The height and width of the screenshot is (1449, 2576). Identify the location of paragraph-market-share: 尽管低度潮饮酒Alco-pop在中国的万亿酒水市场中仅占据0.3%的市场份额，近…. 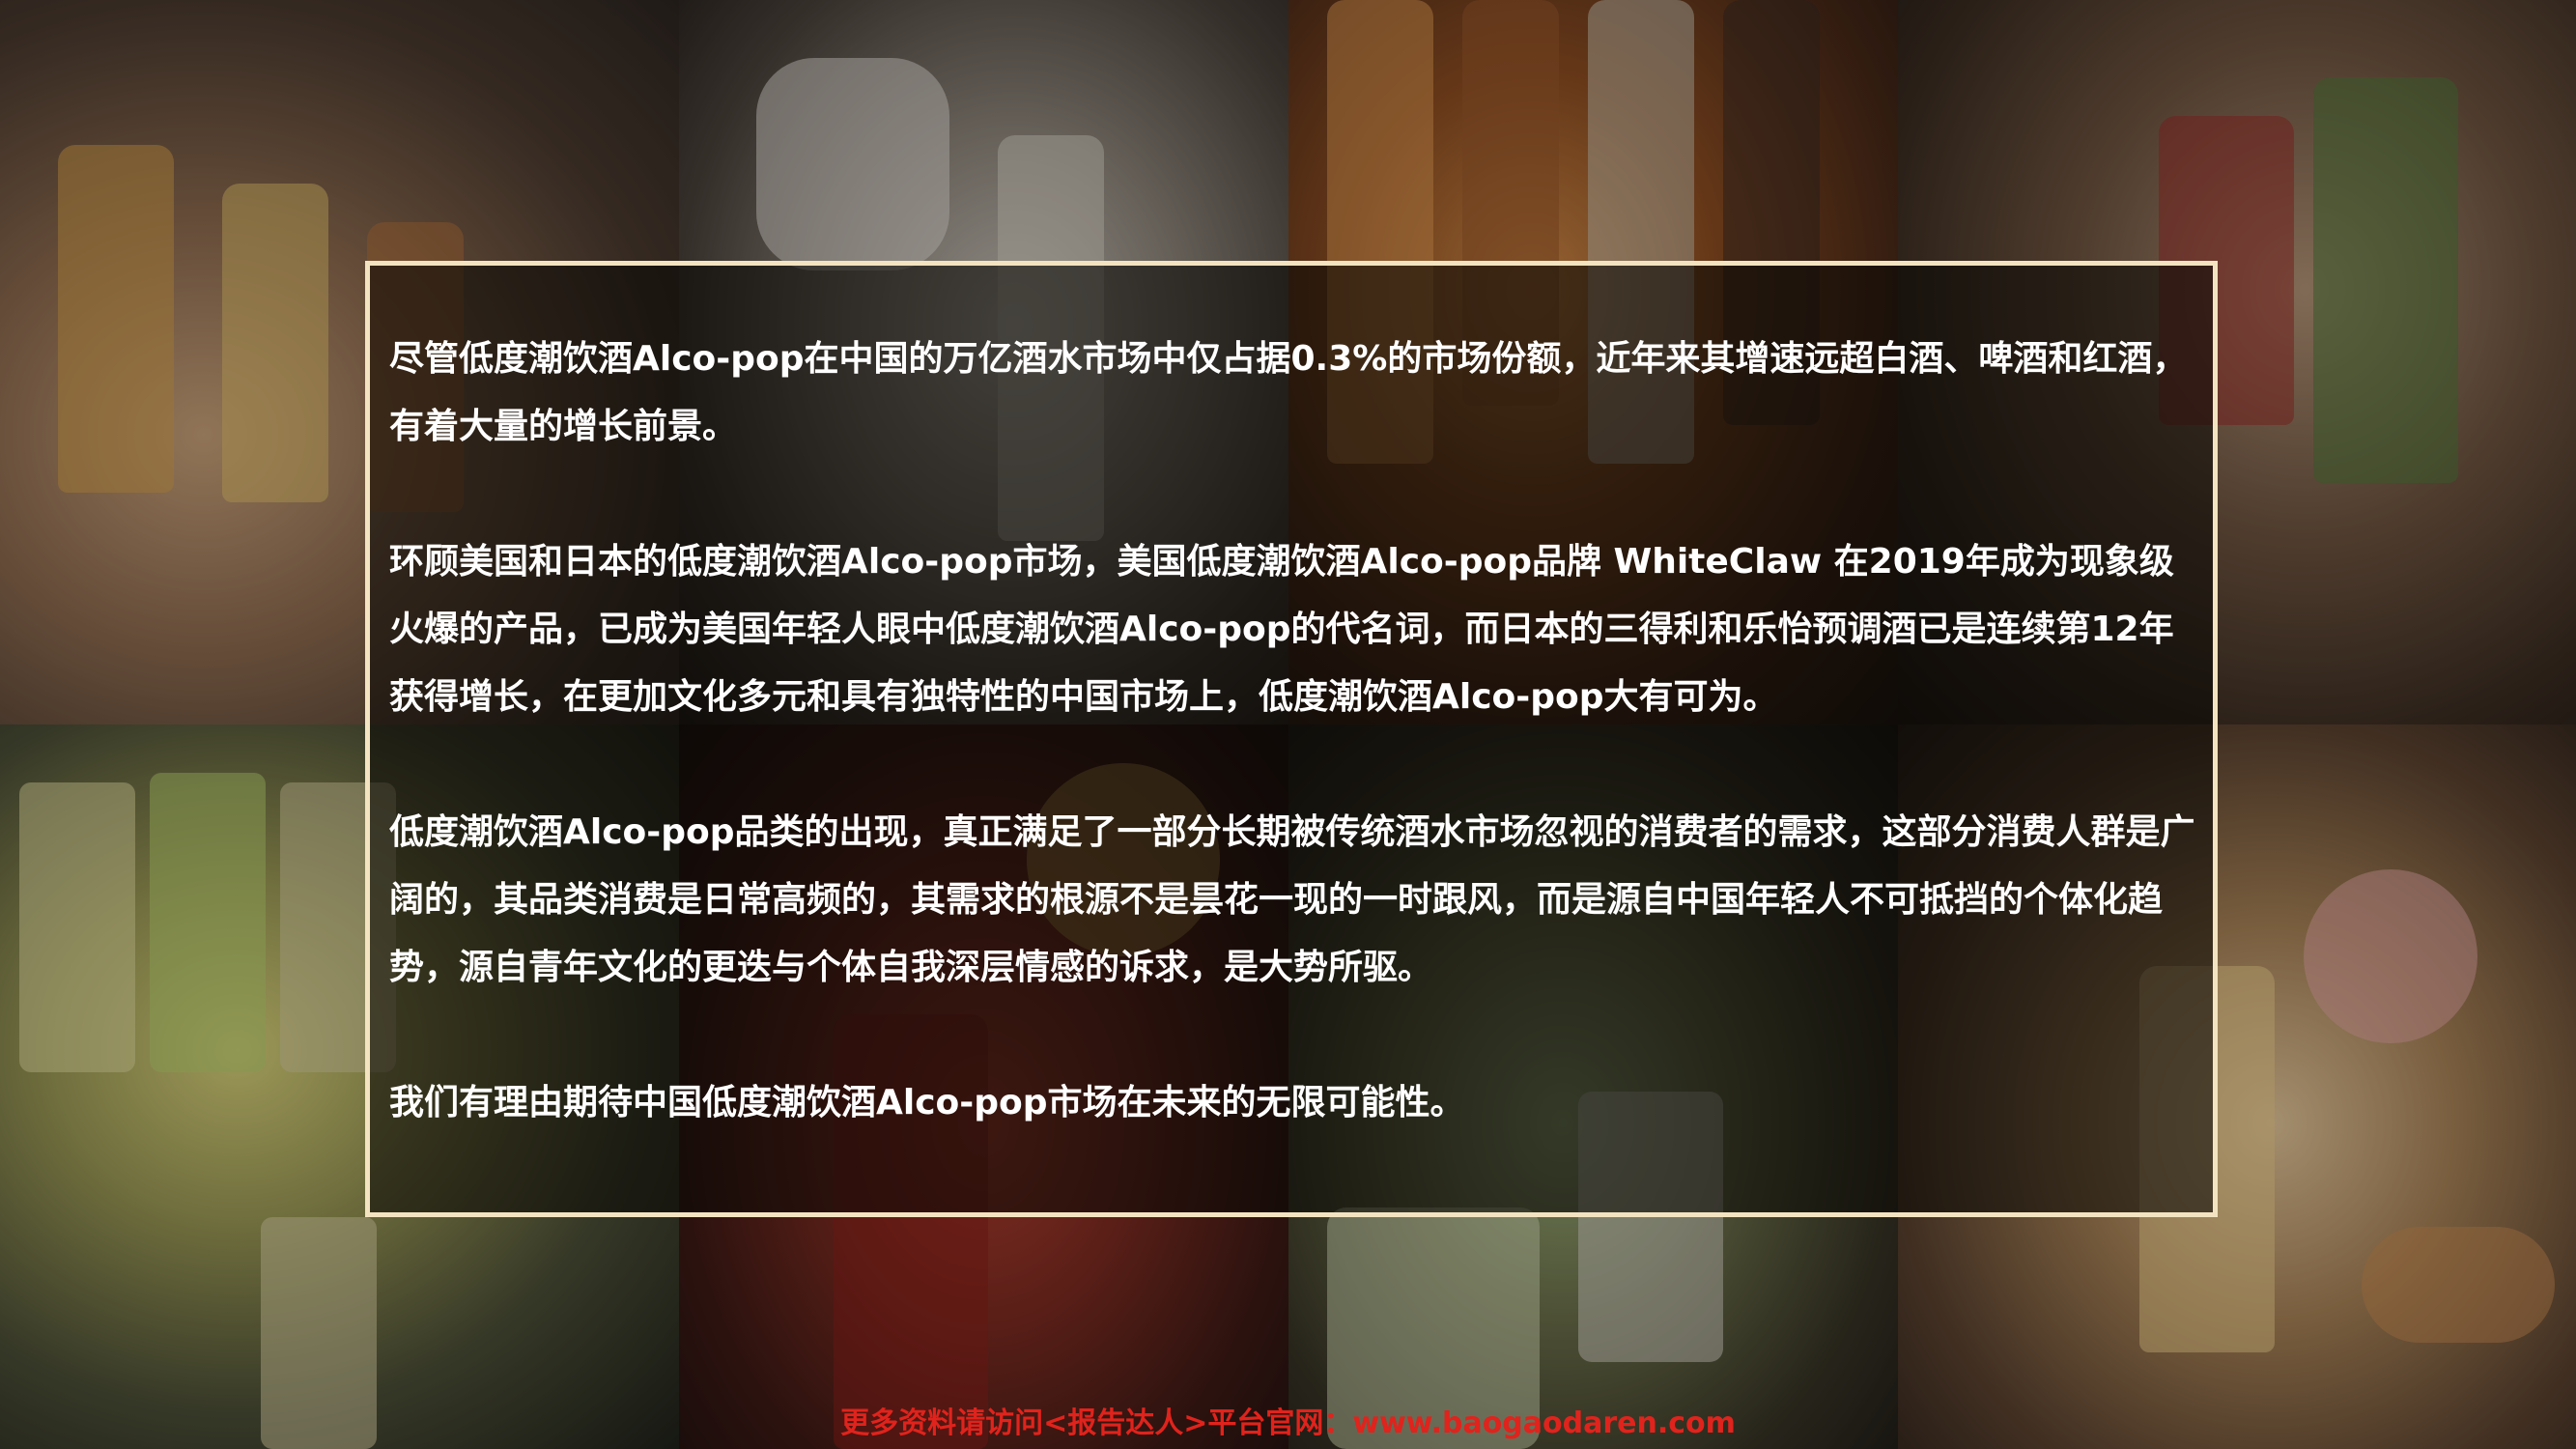
(1288, 392).